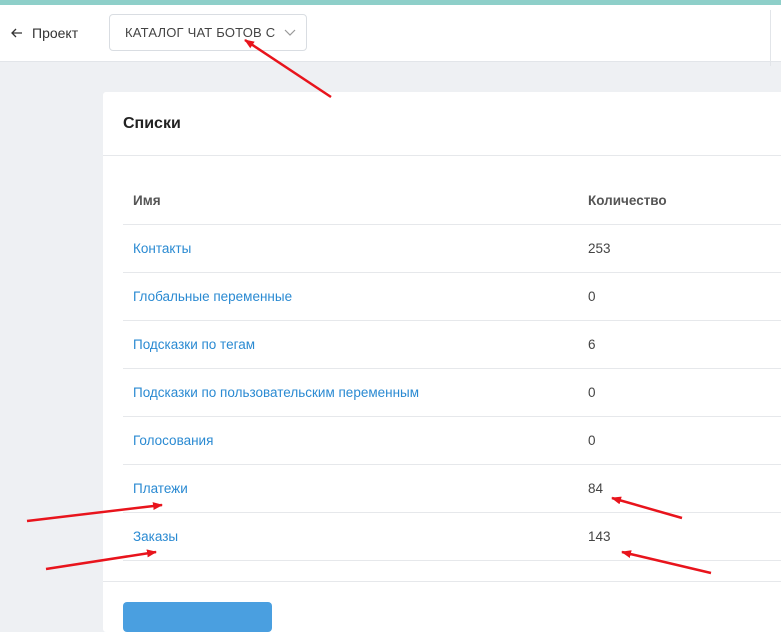 This screenshot has width=781, height=632. What do you see at coordinates (599, 536) in the screenshot?
I see `list-count: 143` at bounding box center [599, 536].